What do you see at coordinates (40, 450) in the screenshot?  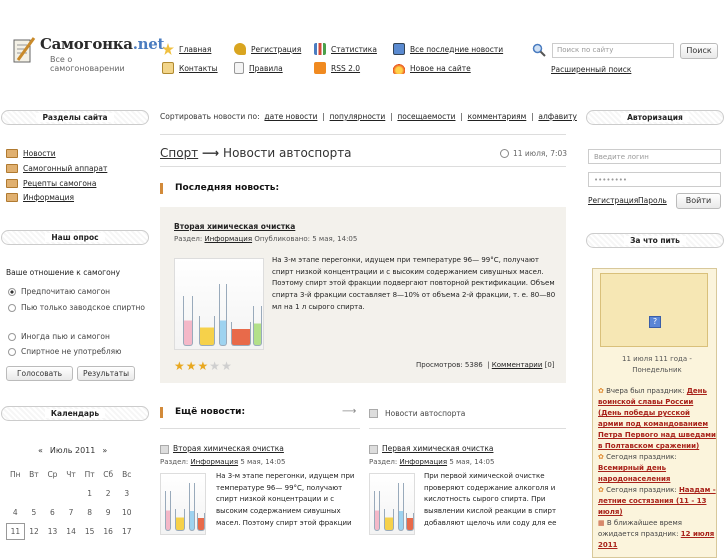 I see `calendar-prev: «` at bounding box center [40, 450].